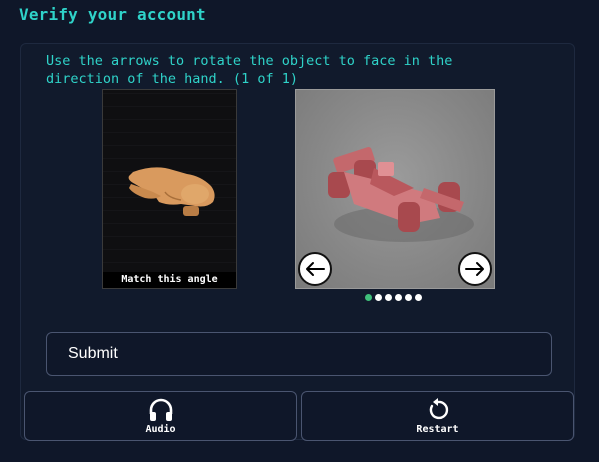 The width and height of the screenshot is (599, 462). I want to click on wooden-hand-image, so click(171, 191).